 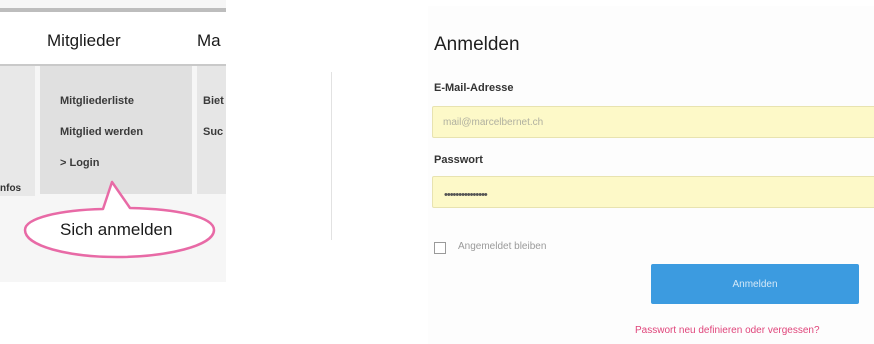 I want to click on password-label: Passwort, so click(x=458, y=160).